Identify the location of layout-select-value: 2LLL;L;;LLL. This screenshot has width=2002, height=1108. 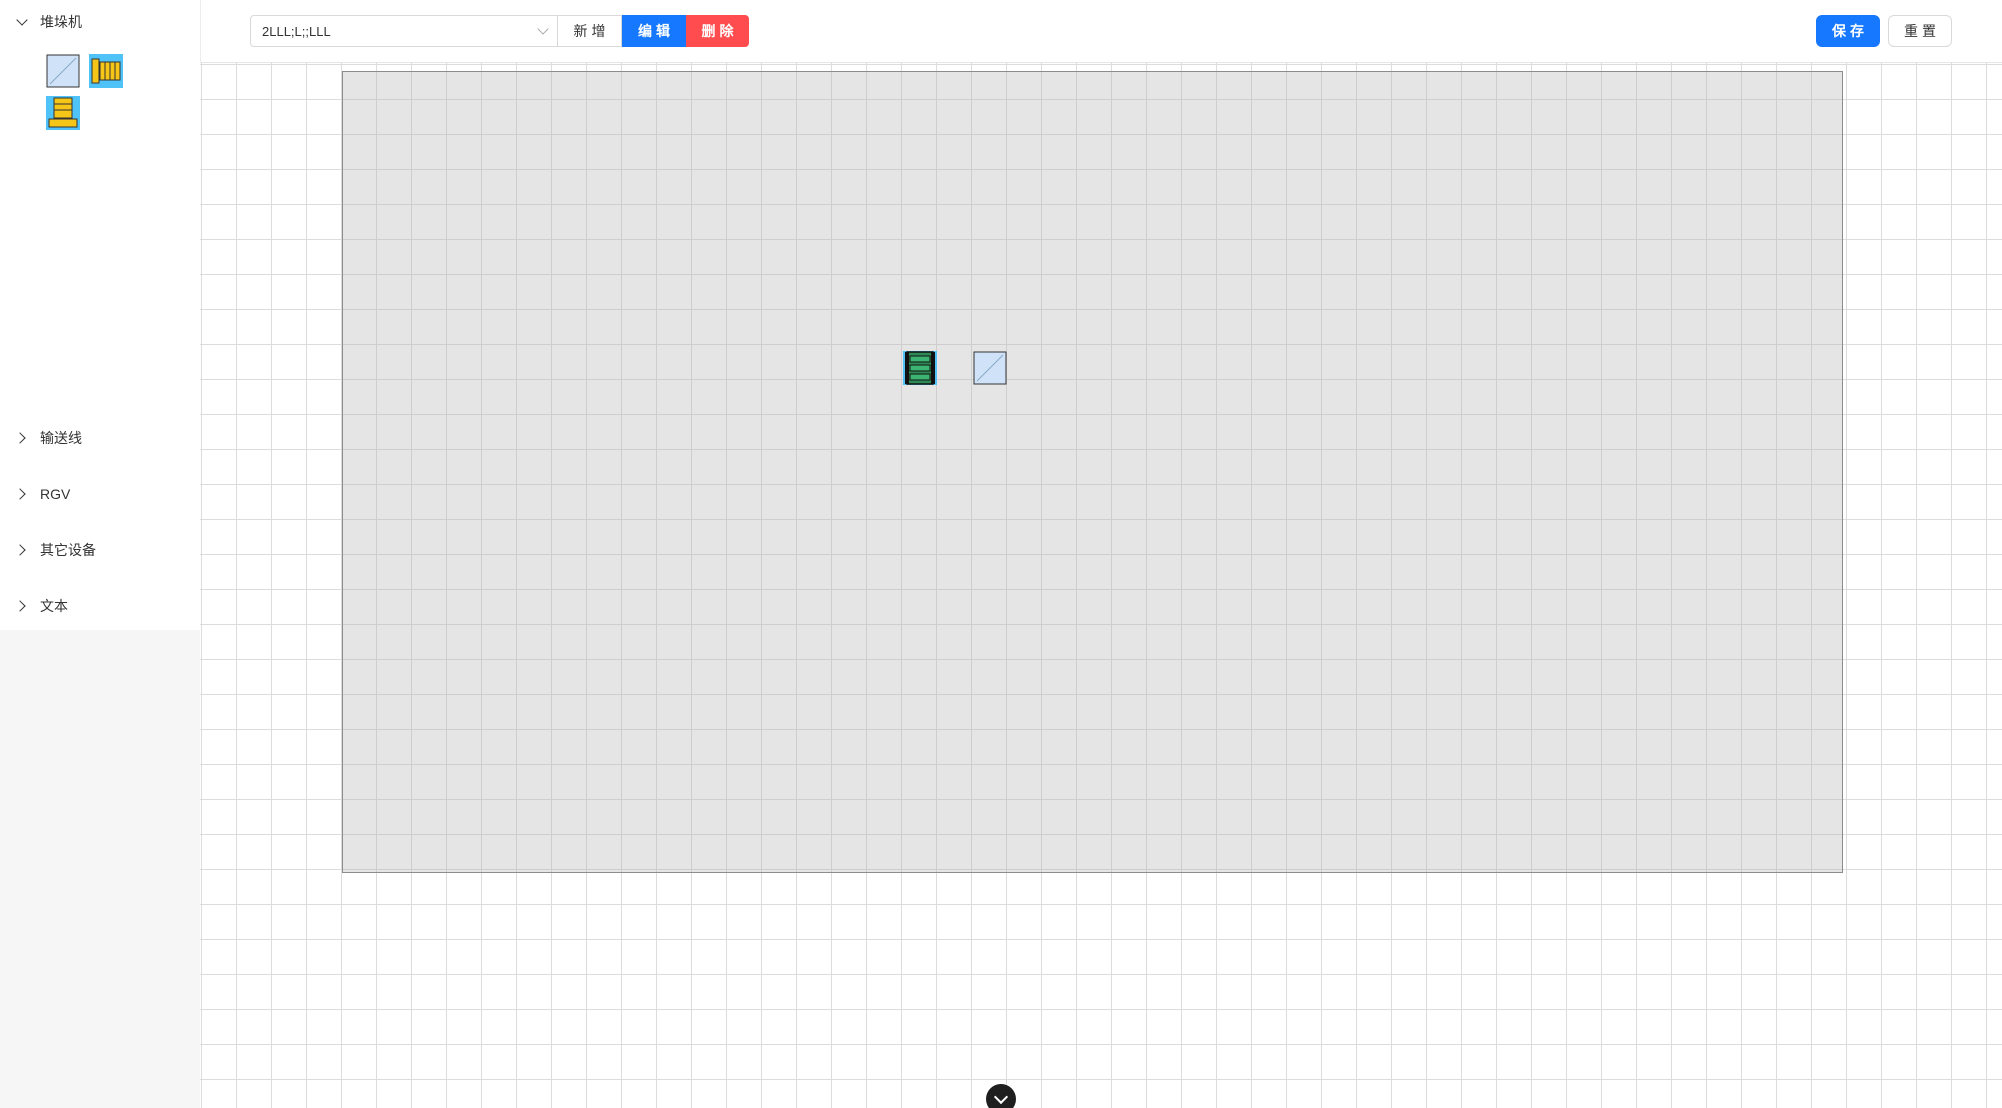
(296, 31).